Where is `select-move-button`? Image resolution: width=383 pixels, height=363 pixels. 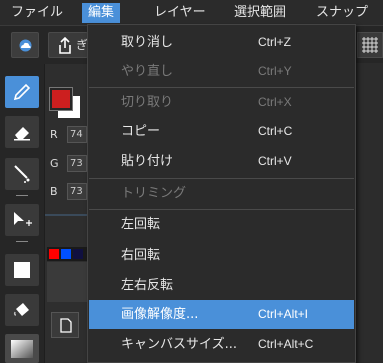
select-move-button is located at coordinates (22, 220).